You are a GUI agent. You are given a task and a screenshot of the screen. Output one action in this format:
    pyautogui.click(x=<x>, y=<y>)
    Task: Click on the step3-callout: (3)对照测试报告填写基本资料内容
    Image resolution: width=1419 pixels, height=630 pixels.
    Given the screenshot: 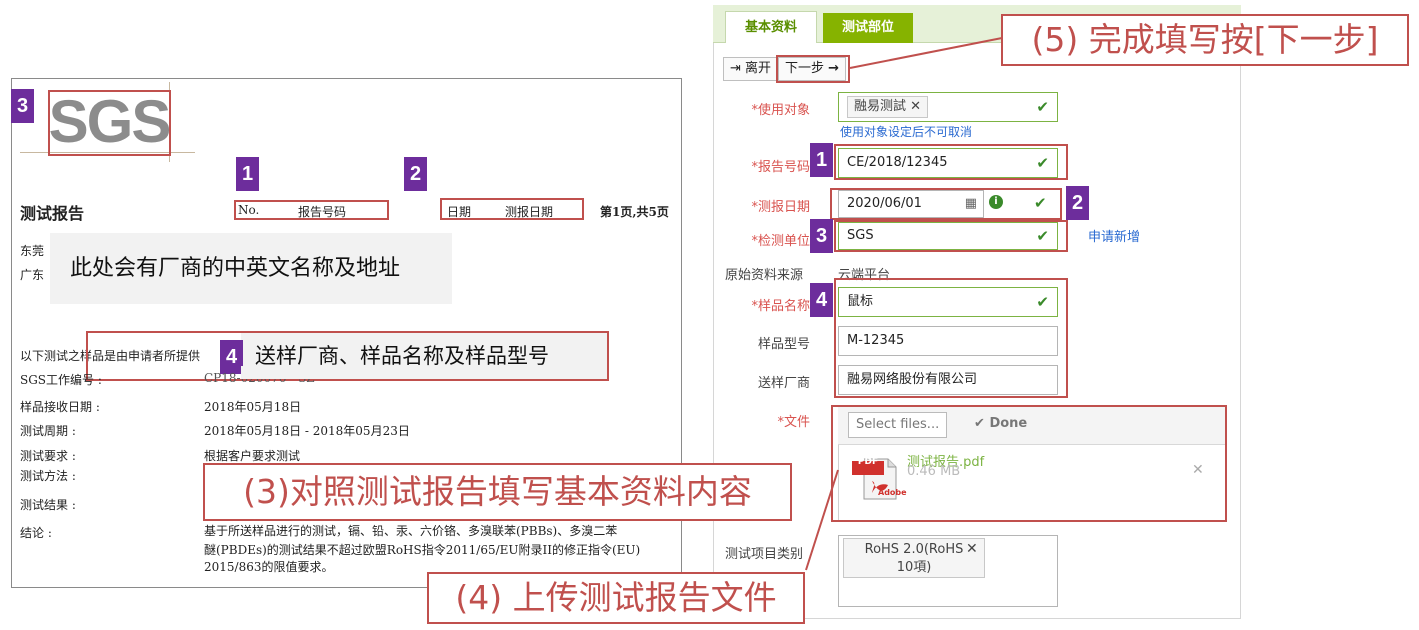 What is the action you would take?
    pyautogui.click(x=497, y=492)
    